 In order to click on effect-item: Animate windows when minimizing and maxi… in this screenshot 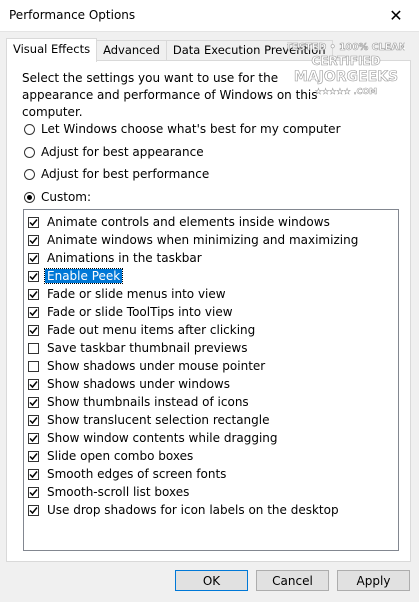, I will do `click(194, 240)`.